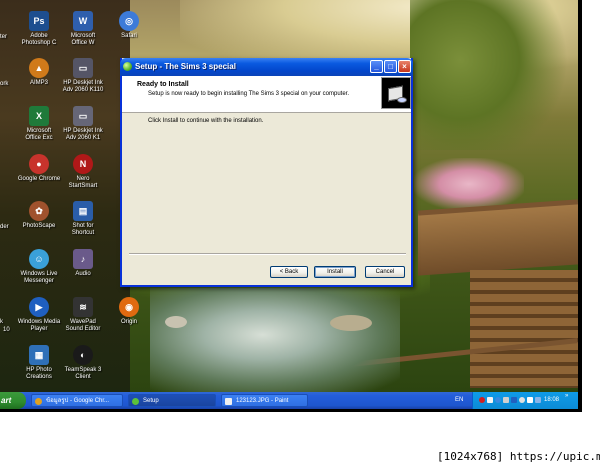 The height and width of the screenshot is (469, 600). What do you see at coordinates (83, 274) in the screenshot?
I see `desktop-icon-label: Audio` at bounding box center [83, 274].